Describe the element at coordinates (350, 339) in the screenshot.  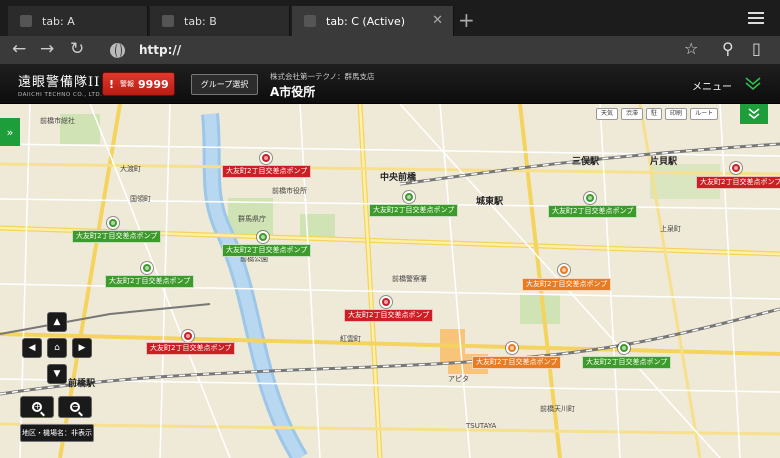
I see `place-label: 紅雲町` at that location.